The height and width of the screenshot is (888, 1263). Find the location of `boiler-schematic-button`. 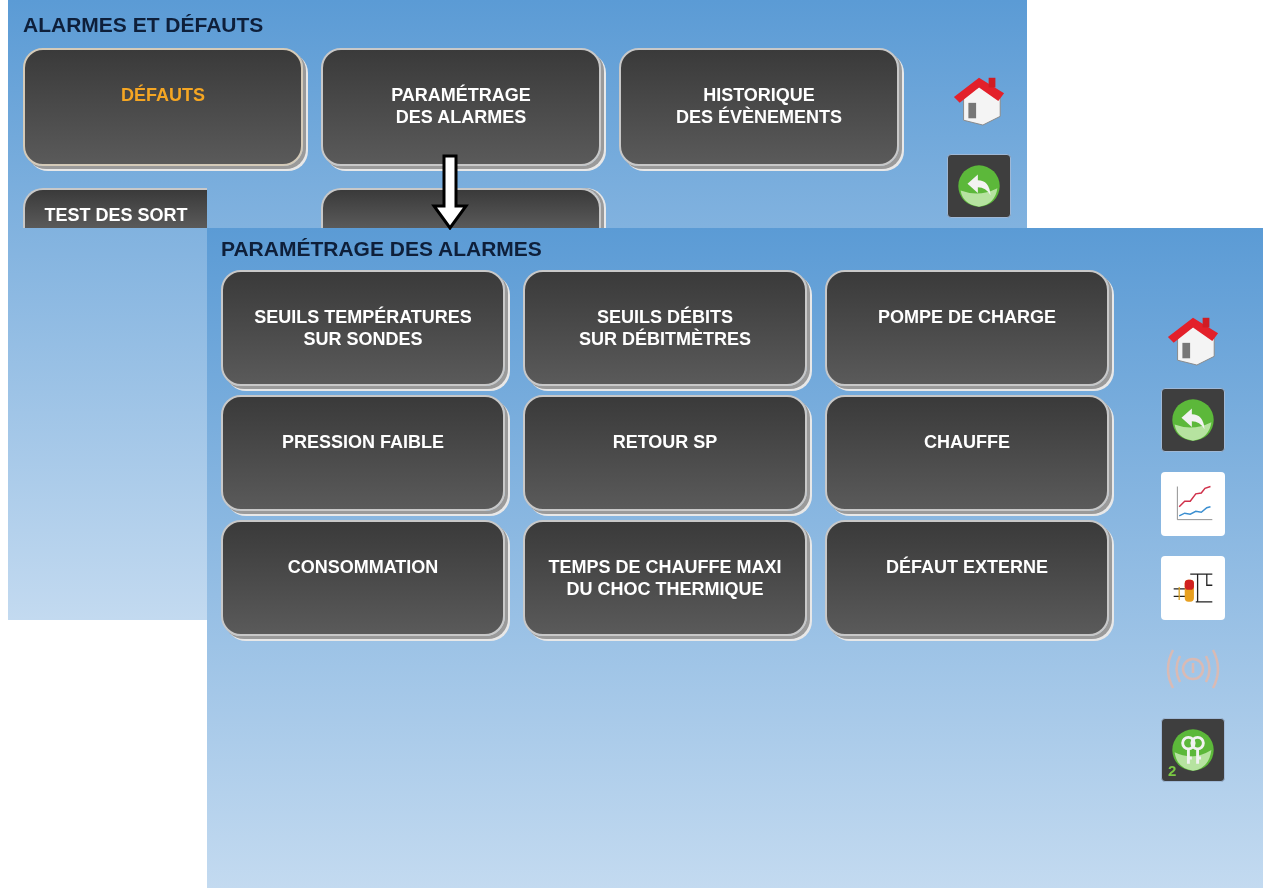

boiler-schematic-button is located at coordinates (1193, 588).